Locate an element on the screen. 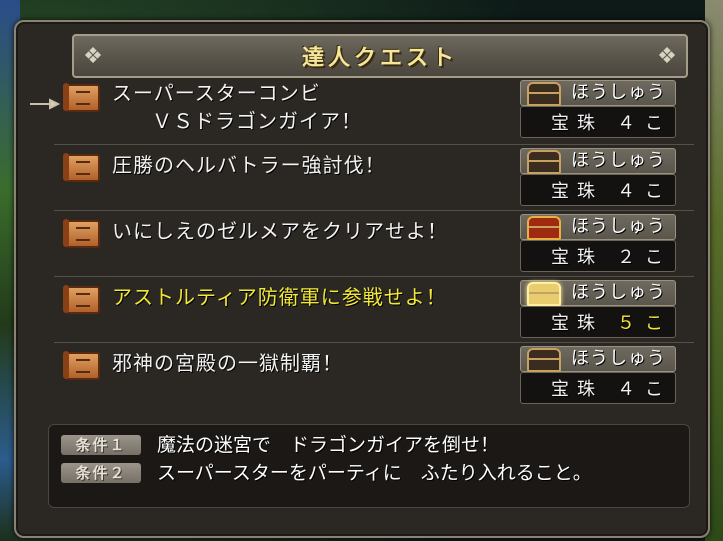 This screenshot has height=541, width=723. quest-title: いにしえのゼルメアをクリアせよ！ is located at coordinates (280, 231).